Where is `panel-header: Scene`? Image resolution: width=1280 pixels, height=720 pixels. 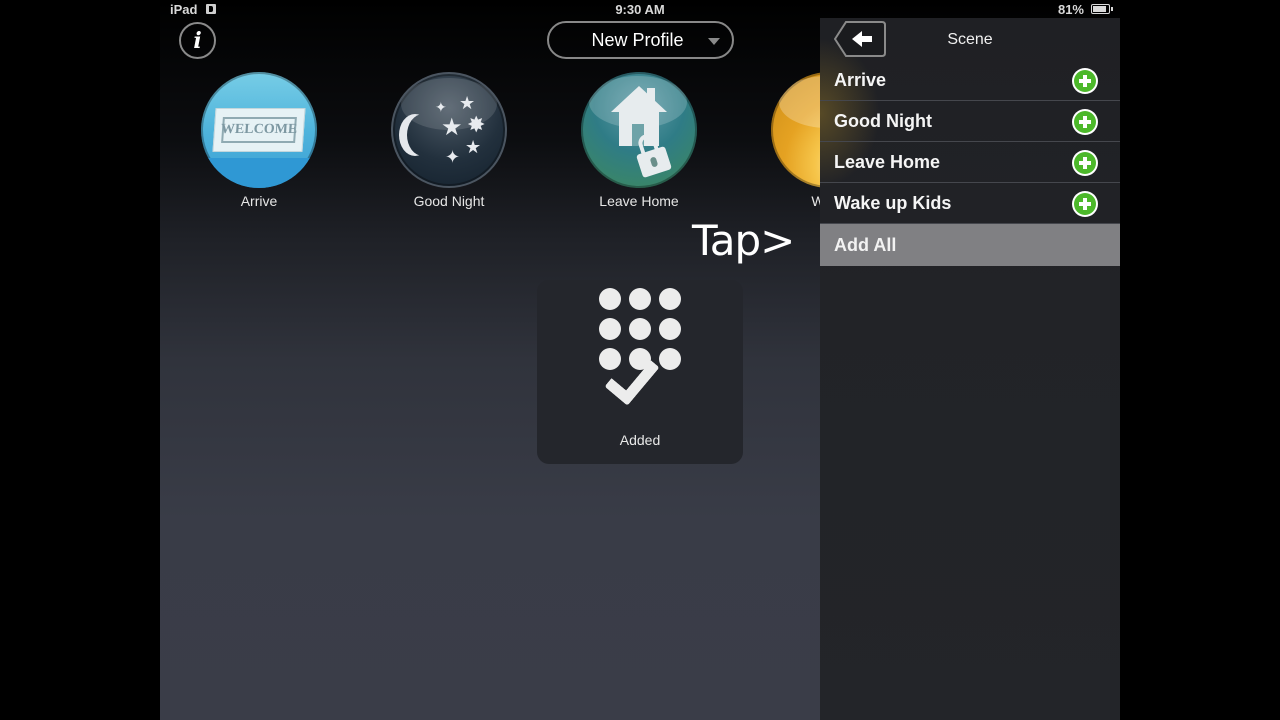 panel-header: Scene is located at coordinates (970, 40).